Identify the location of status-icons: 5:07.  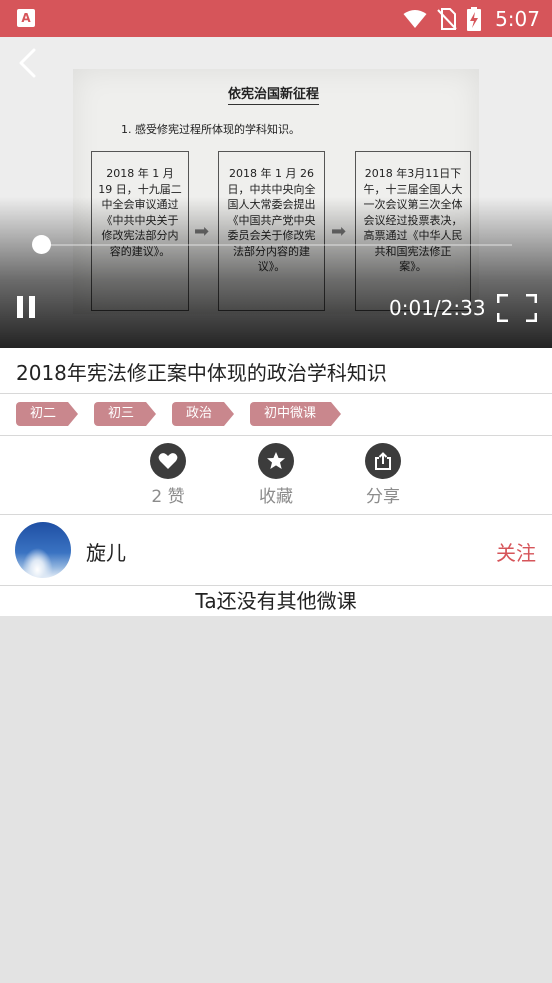
(471, 18).